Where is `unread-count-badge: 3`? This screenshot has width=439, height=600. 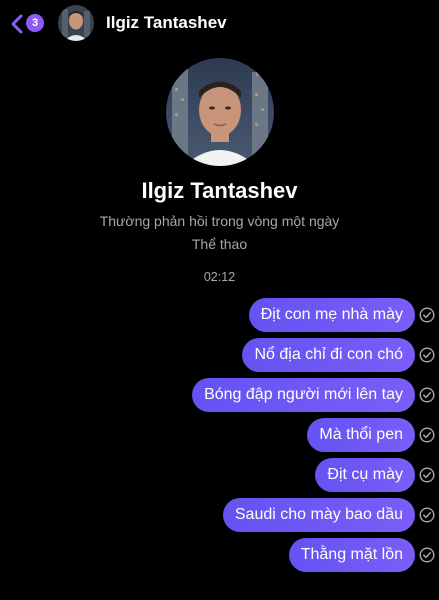 unread-count-badge: 3 is located at coordinates (35, 23).